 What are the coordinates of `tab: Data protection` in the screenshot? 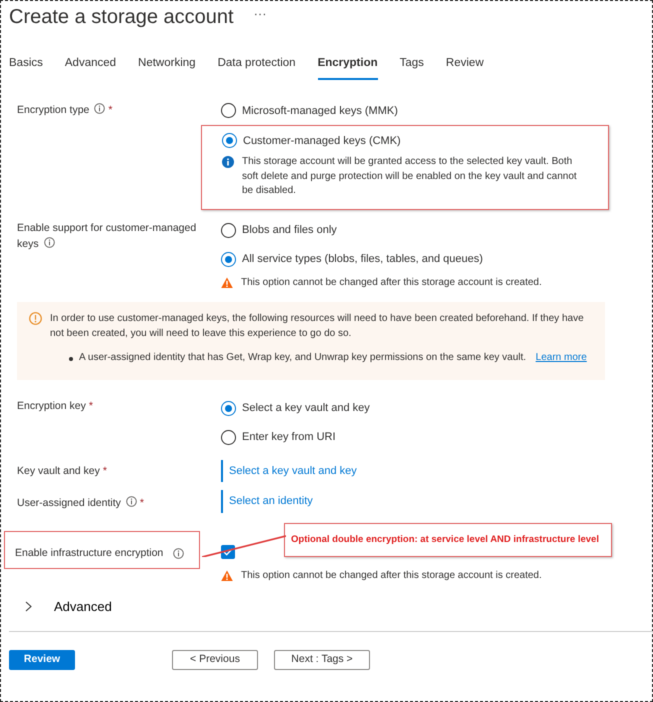 It's located at (257, 67).